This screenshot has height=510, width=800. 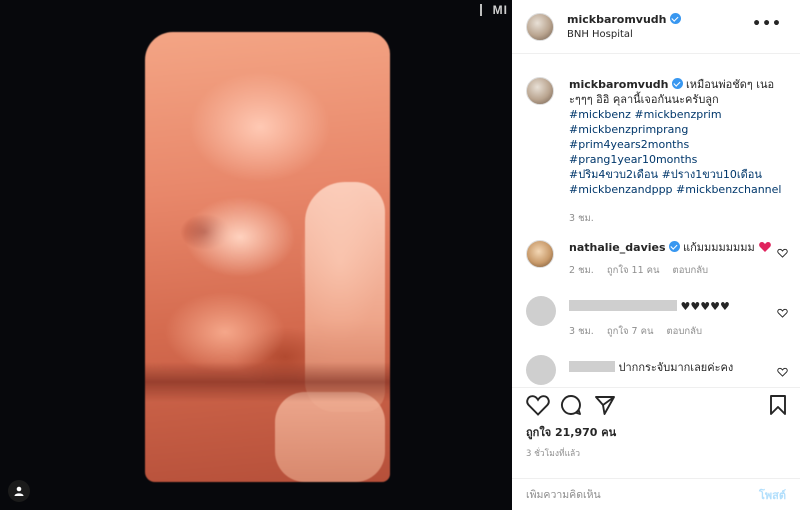 I want to click on hashtag-line: #mickbenzprimprang, so click(x=678, y=129).